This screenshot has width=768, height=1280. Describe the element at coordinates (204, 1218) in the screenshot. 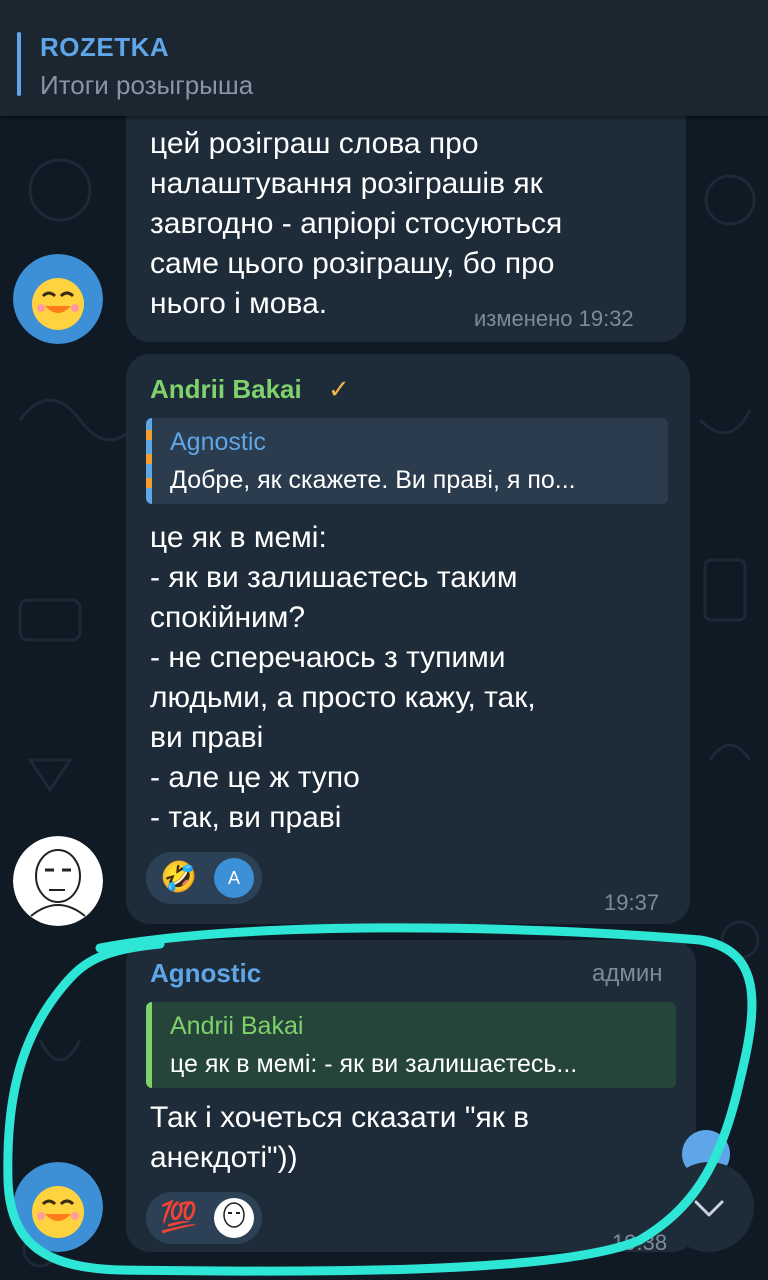

I see `reaction-pill: 💯` at that location.